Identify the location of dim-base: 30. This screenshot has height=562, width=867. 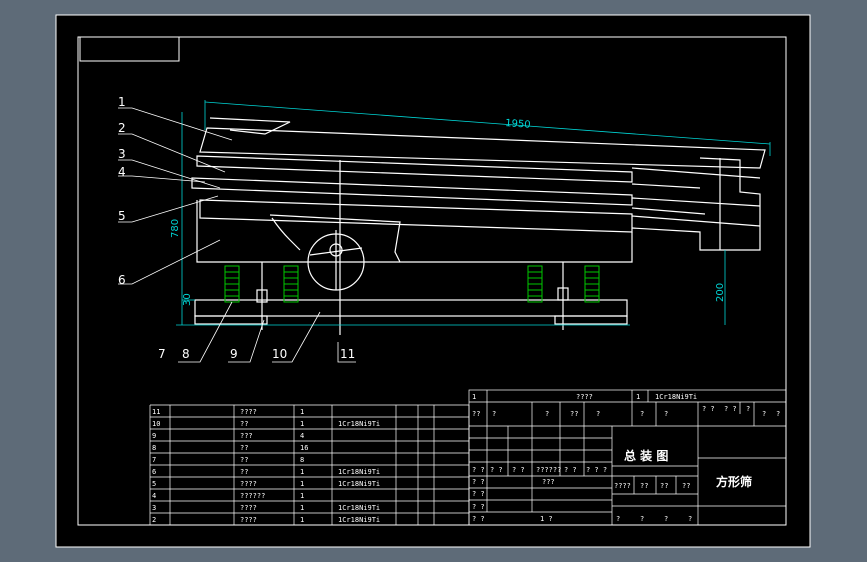
(187, 299).